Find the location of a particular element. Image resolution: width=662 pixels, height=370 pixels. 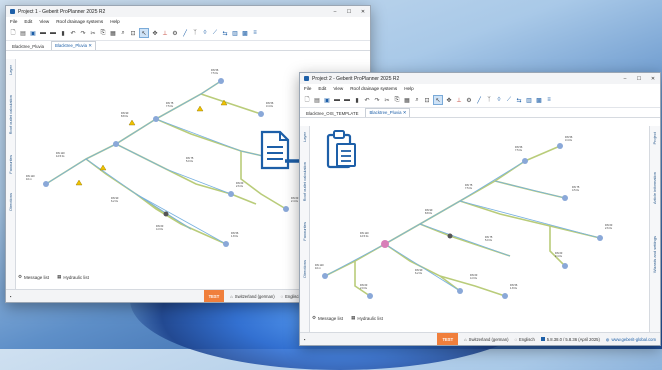

side-tab-project: Project is located at coordinates (654, 138).